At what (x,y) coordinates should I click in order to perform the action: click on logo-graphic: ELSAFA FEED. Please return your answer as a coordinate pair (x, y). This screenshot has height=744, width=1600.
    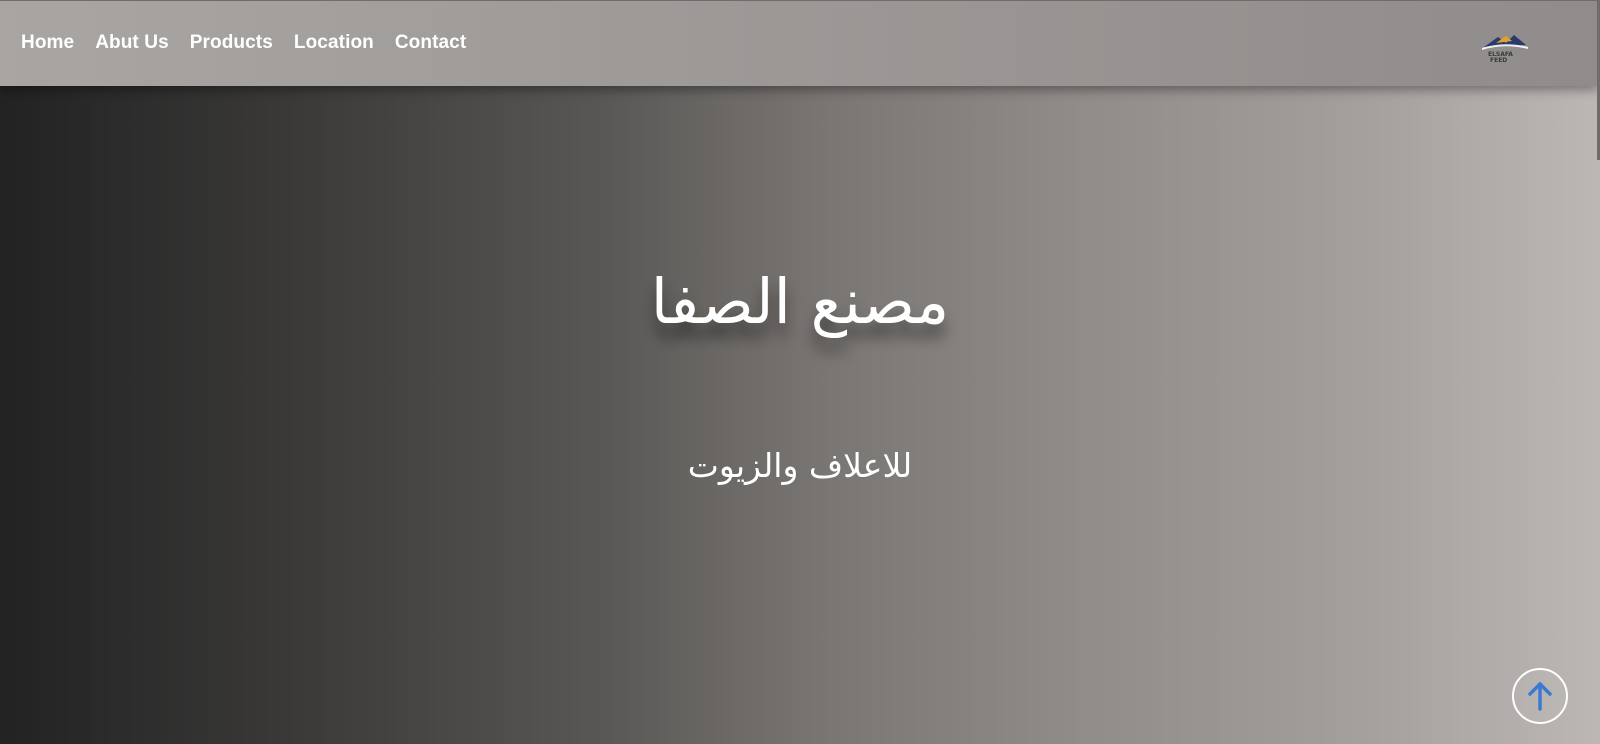
    Looking at the image, I should click on (1505, 49).